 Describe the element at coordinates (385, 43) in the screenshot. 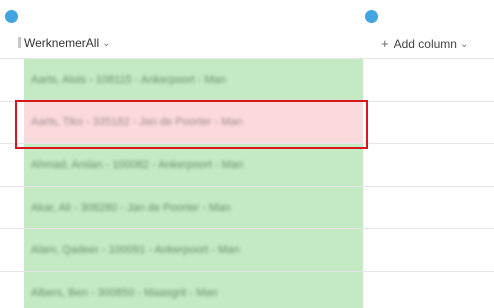

I see `plus-icon: +` at that location.